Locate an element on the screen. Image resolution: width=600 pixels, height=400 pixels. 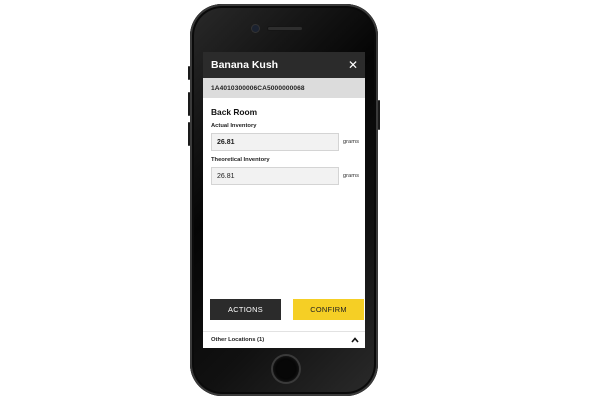
theoretical-inventory-row: grams is located at coordinates (285, 176).